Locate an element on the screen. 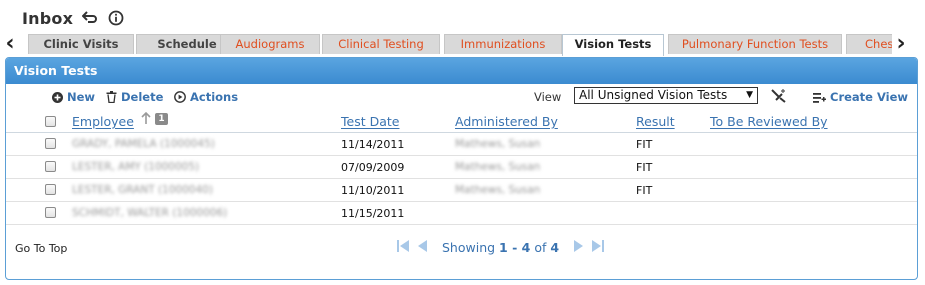 This screenshot has width=925, height=285. return-icon is located at coordinates (90, 18).